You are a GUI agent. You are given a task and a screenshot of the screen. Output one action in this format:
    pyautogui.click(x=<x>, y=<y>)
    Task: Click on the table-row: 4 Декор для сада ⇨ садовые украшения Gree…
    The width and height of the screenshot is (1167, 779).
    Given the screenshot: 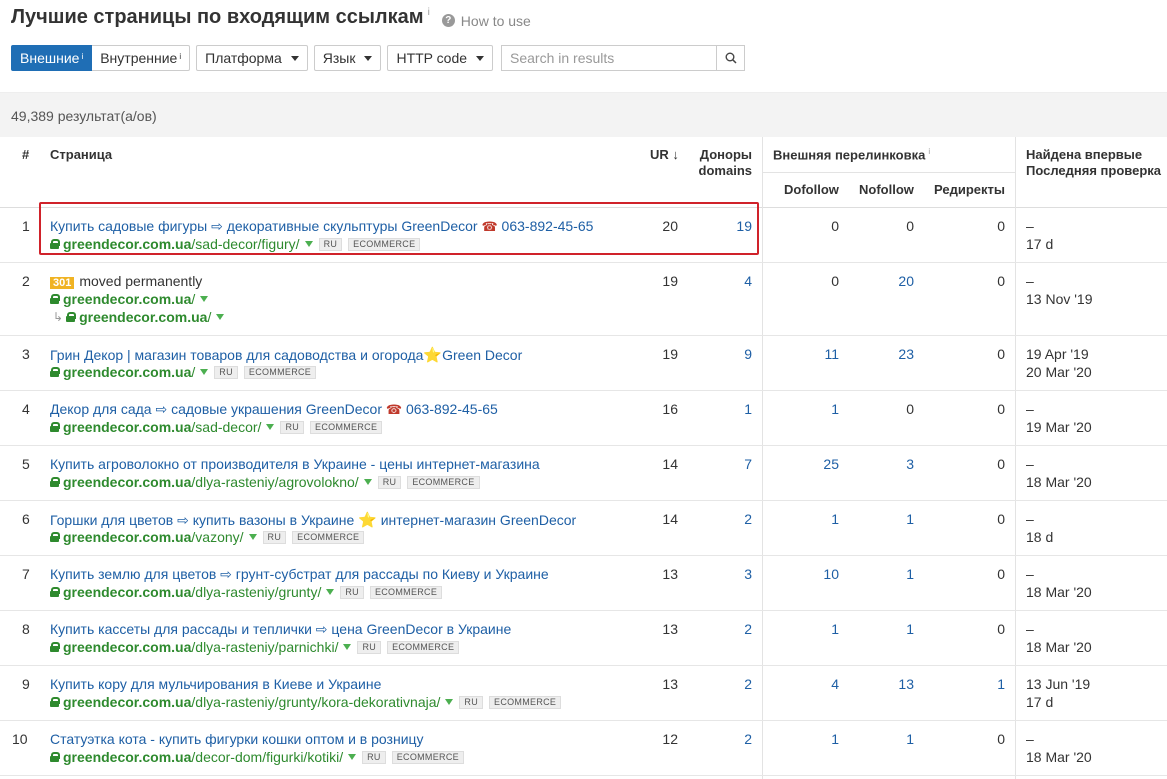 What is the action you would take?
    pyautogui.click(x=583, y=418)
    